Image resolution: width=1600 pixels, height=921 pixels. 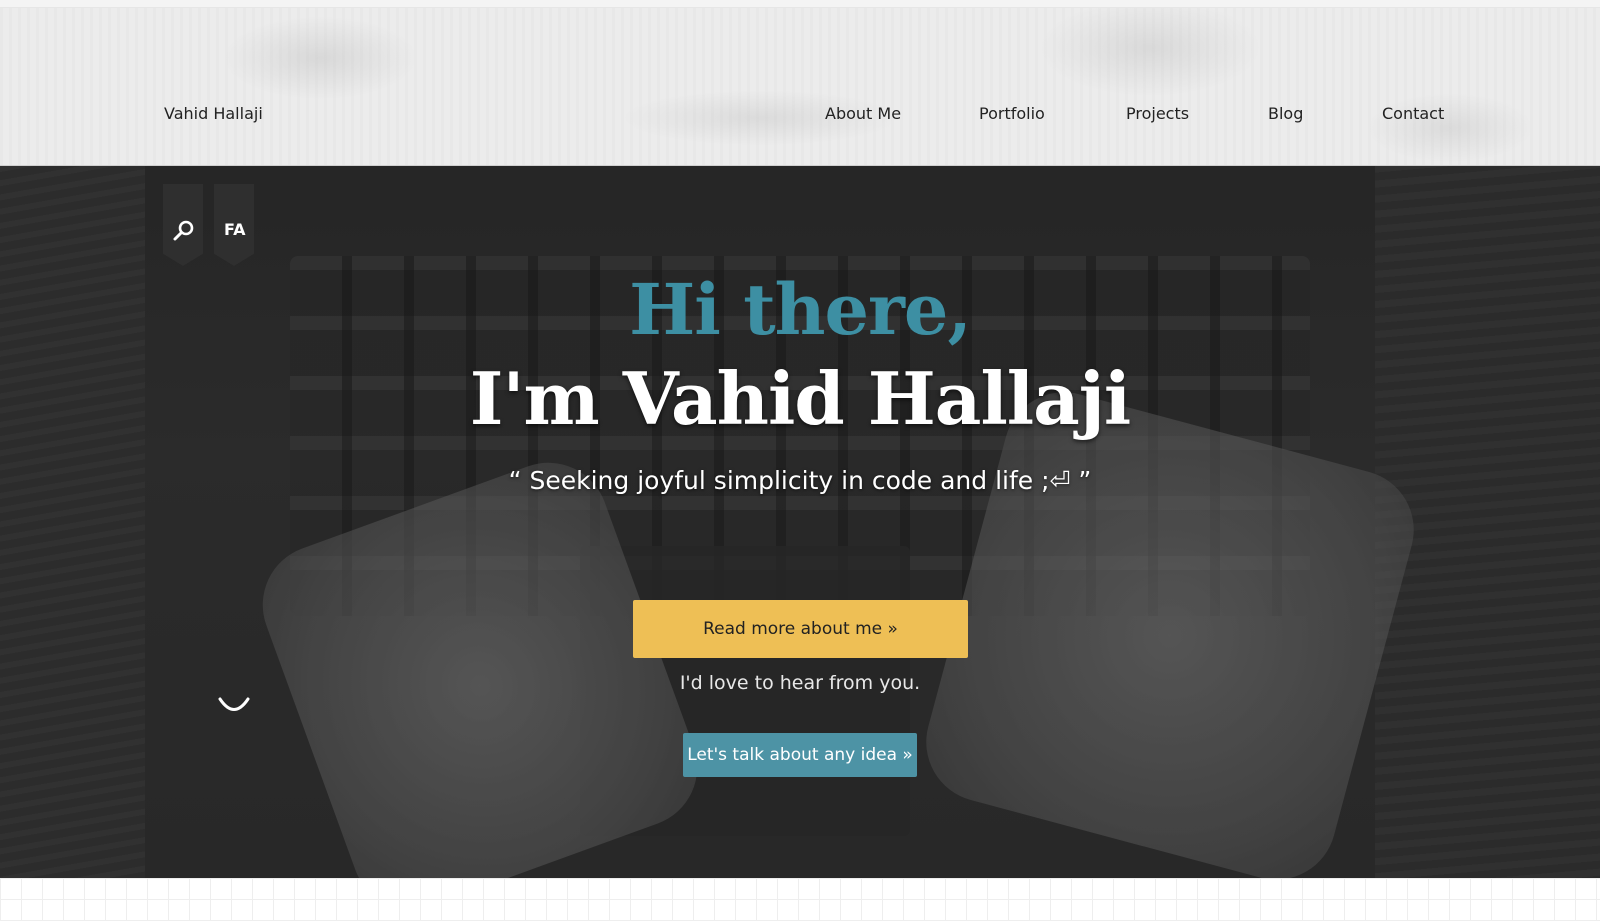 What do you see at coordinates (1012, 113) in the screenshot?
I see `nav-portfolio: Portfolio` at bounding box center [1012, 113].